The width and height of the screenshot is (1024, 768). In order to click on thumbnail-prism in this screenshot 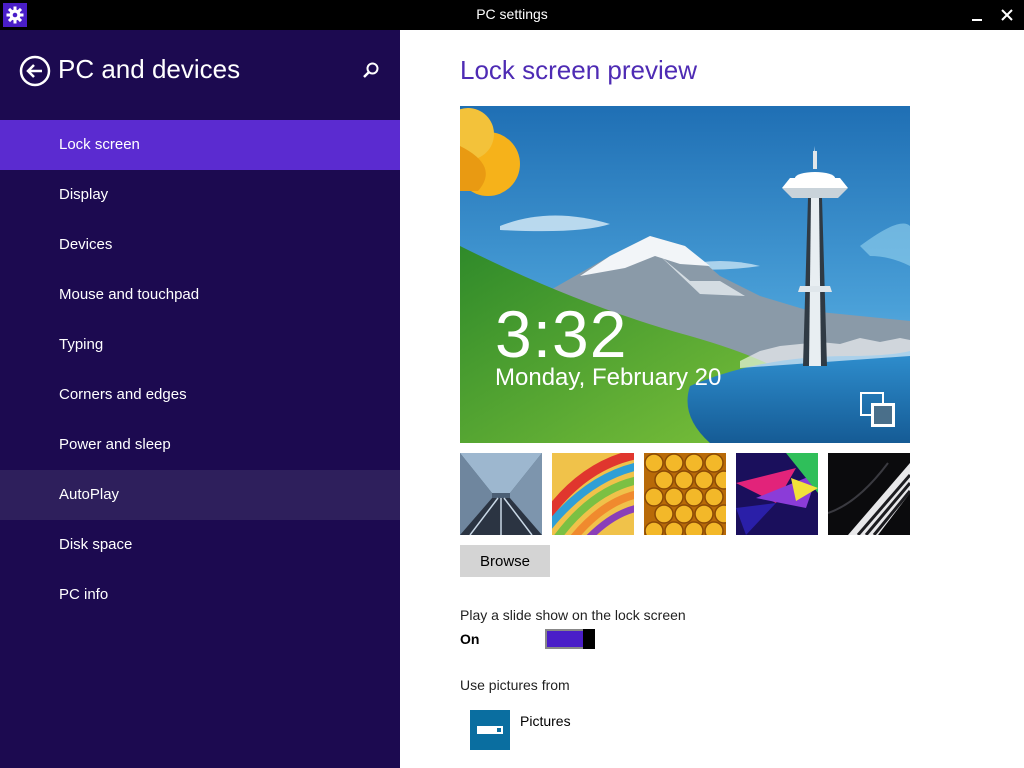, I will do `click(777, 494)`.